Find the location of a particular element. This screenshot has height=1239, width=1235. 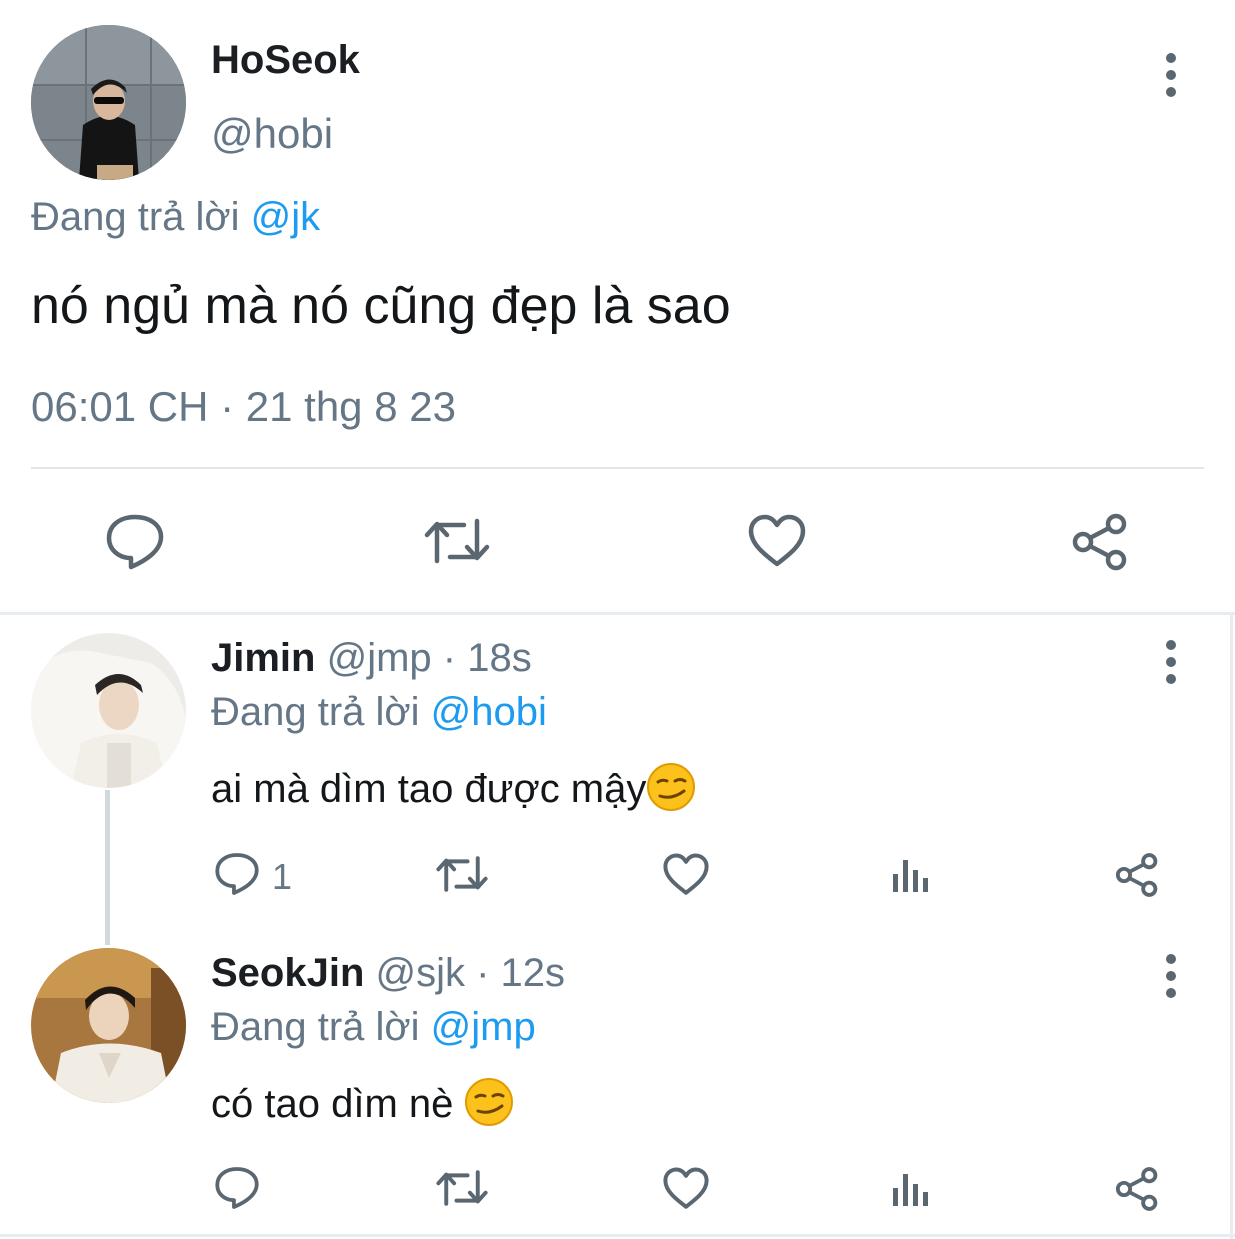

reply-header: Jimin @jmp · 18s is located at coordinates (371, 658).